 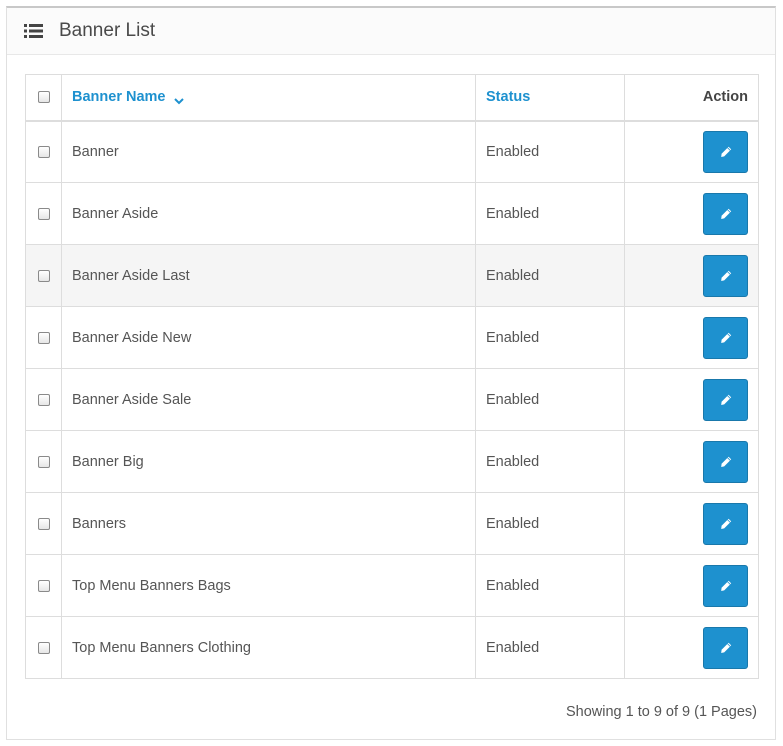 What do you see at coordinates (268, 275) in the screenshot?
I see `banner-name-cell: Banner Aside Last` at bounding box center [268, 275].